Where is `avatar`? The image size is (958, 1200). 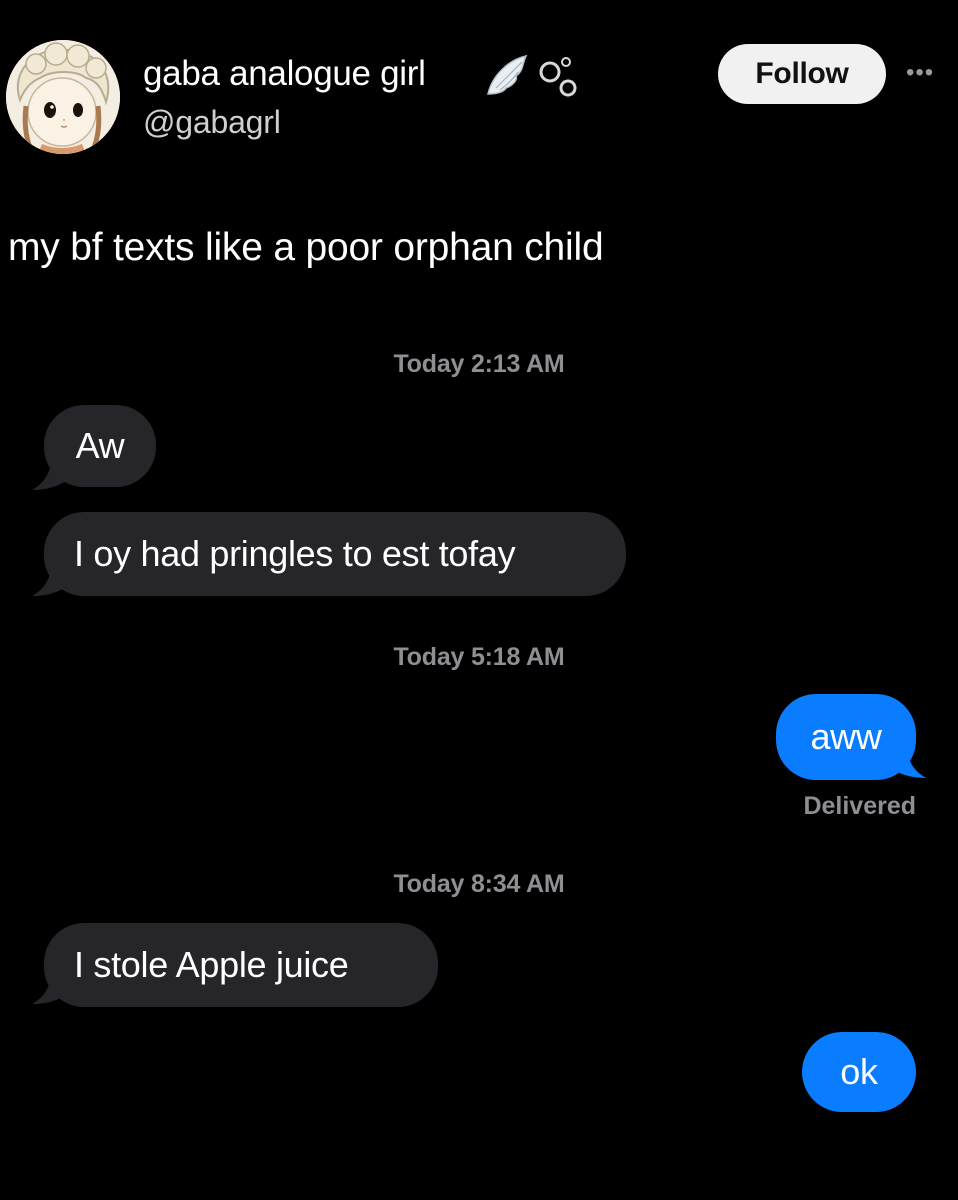 avatar is located at coordinates (63, 97).